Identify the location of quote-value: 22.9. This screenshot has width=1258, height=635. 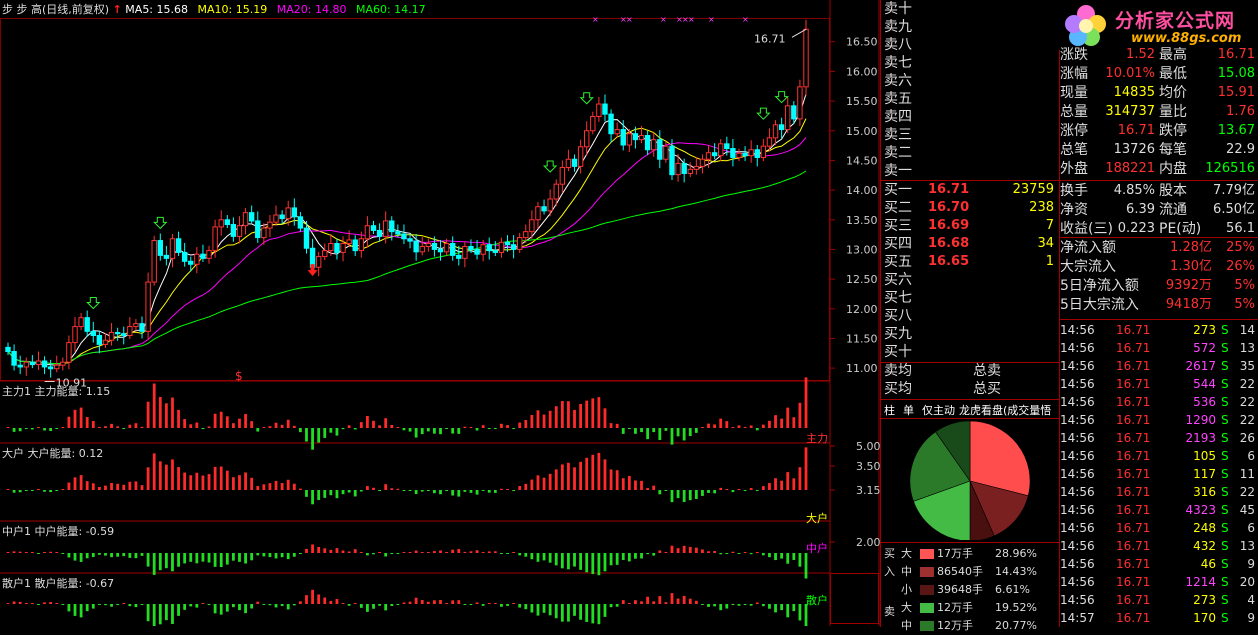
(1240, 149).